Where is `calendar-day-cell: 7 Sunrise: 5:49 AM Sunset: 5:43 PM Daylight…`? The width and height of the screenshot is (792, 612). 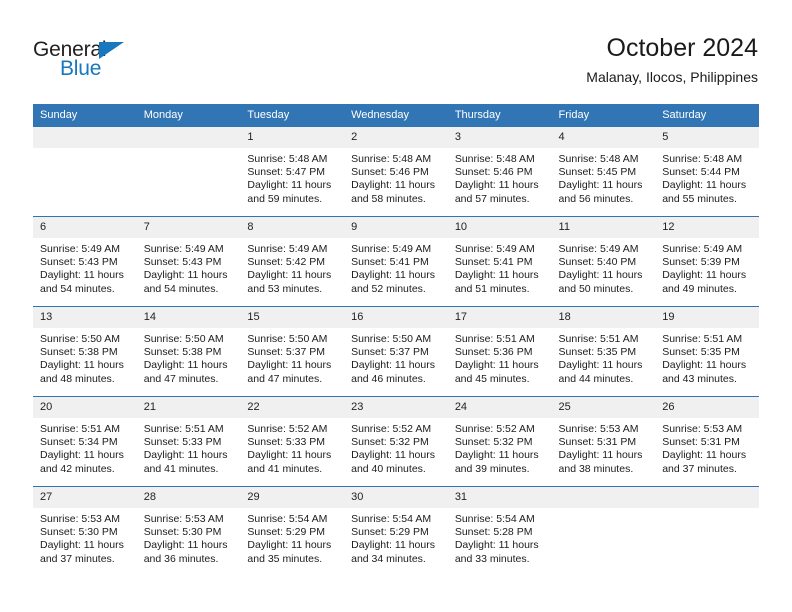
calendar-day-cell: 7 Sunrise: 5:49 AM Sunset: 5:43 PM Daylight… is located at coordinates (188, 261).